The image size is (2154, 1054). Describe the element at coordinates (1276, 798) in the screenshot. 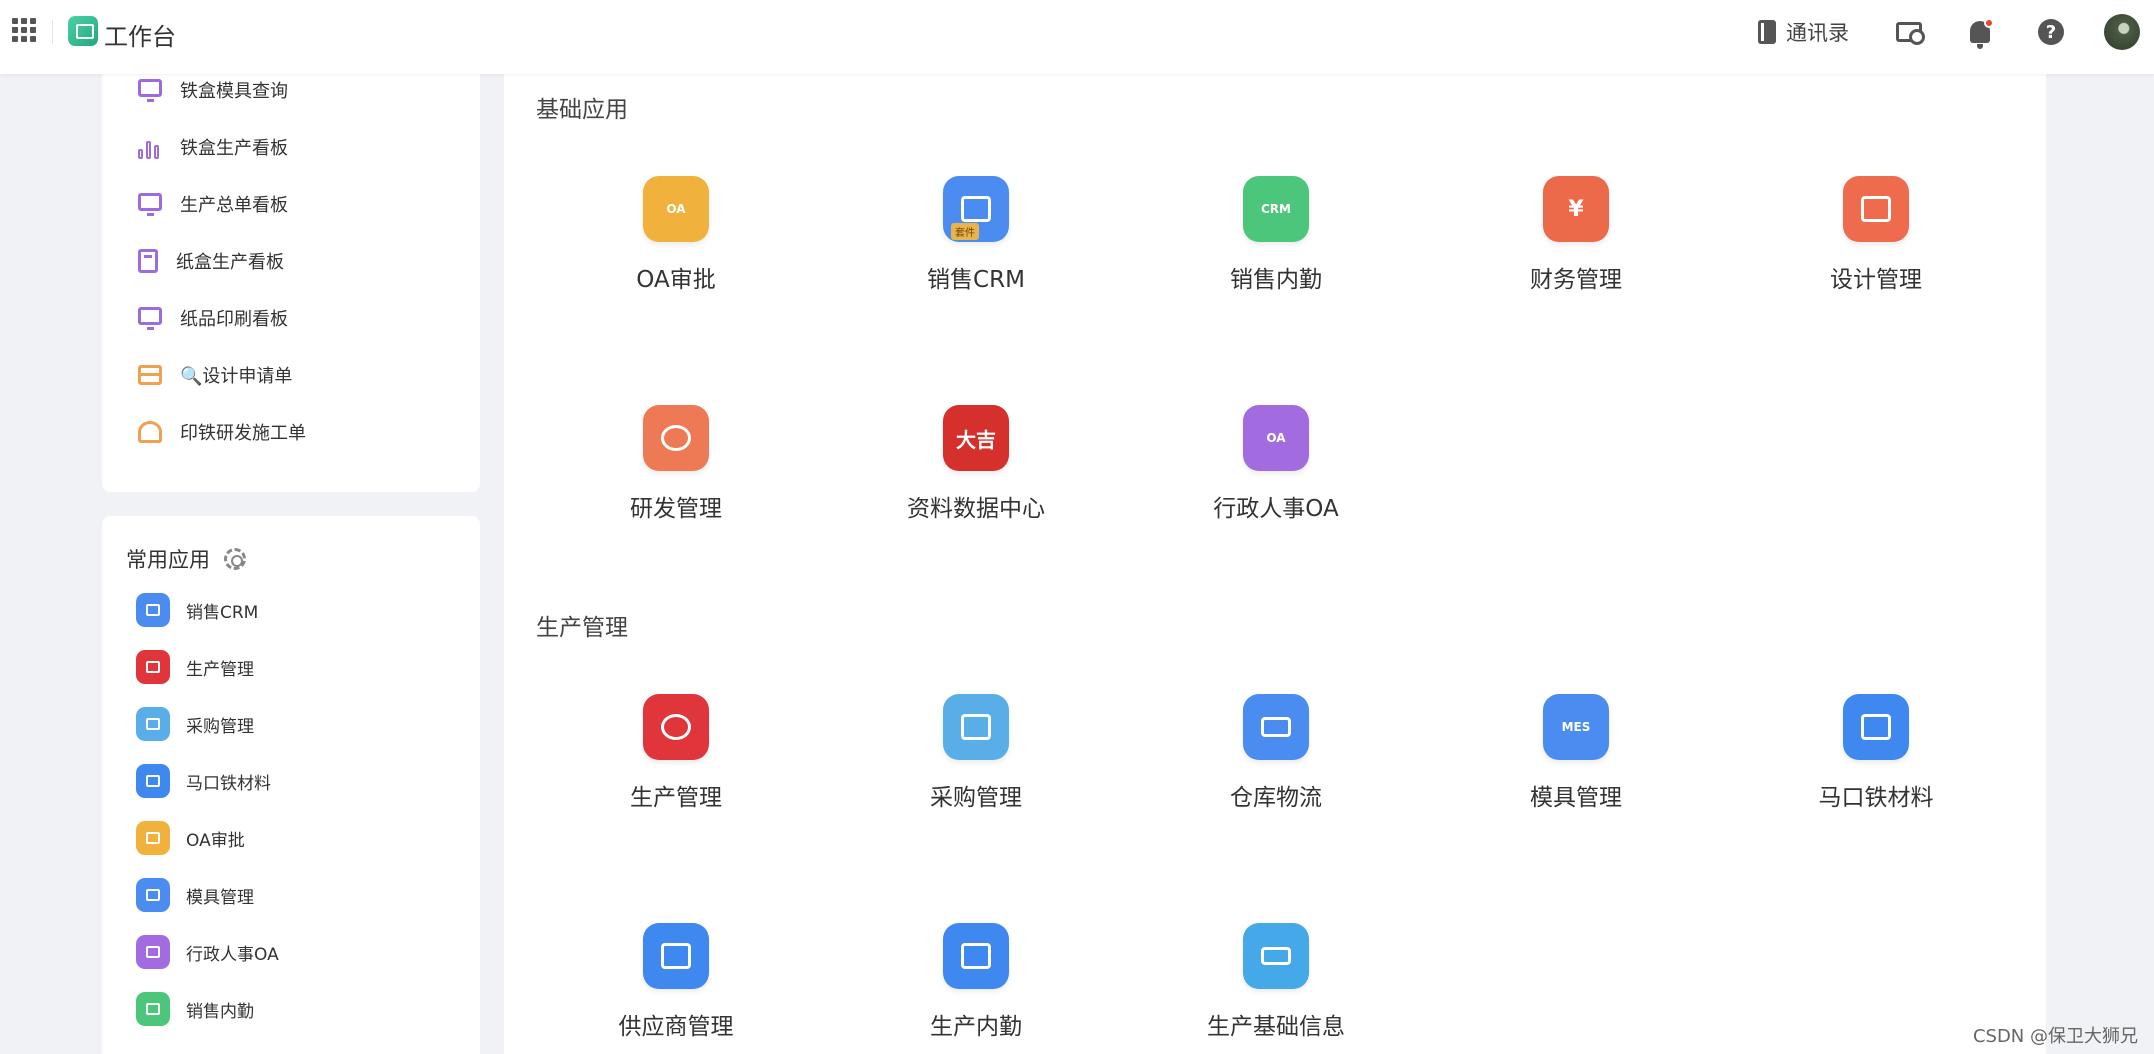

I see `app-label: 仓库物流` at that location.